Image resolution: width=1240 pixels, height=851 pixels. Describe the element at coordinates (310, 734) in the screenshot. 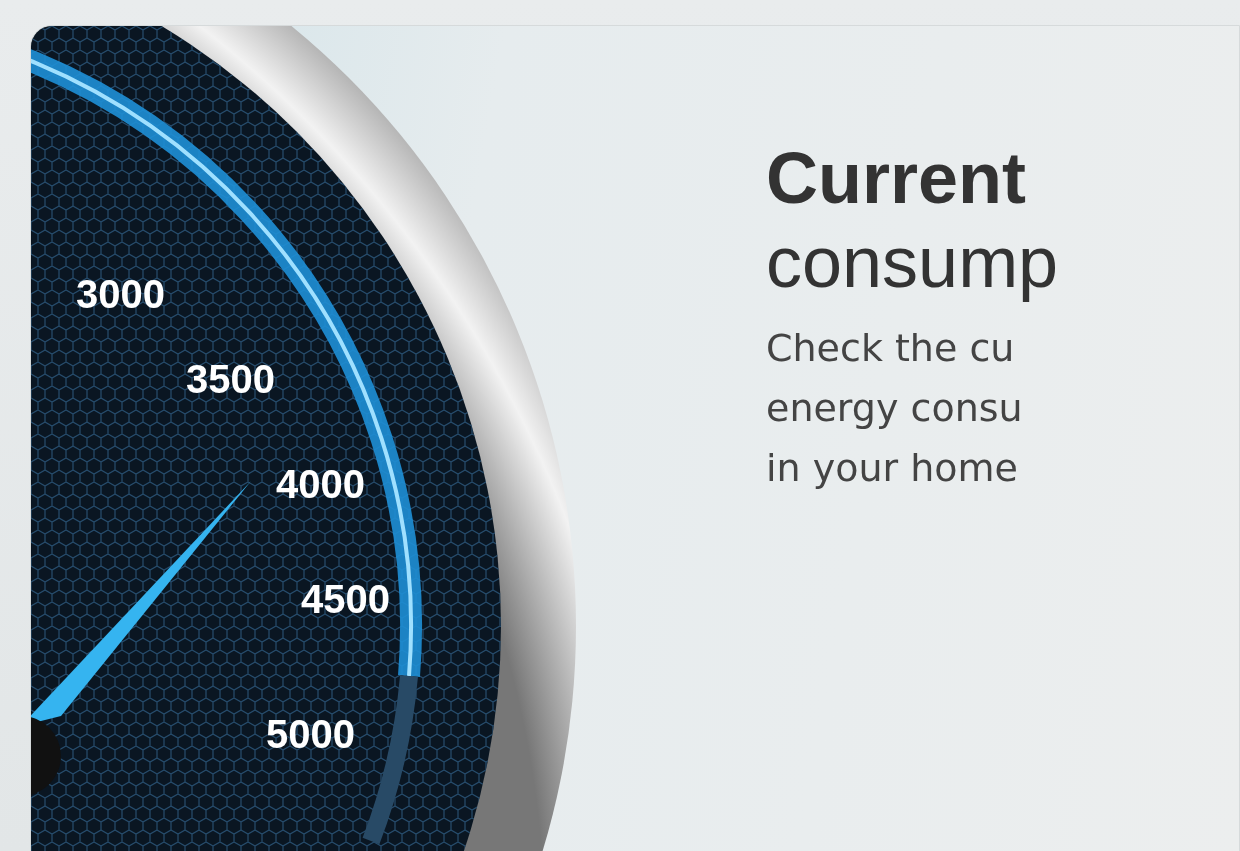

I see `gauge-label: 5000` at that location.